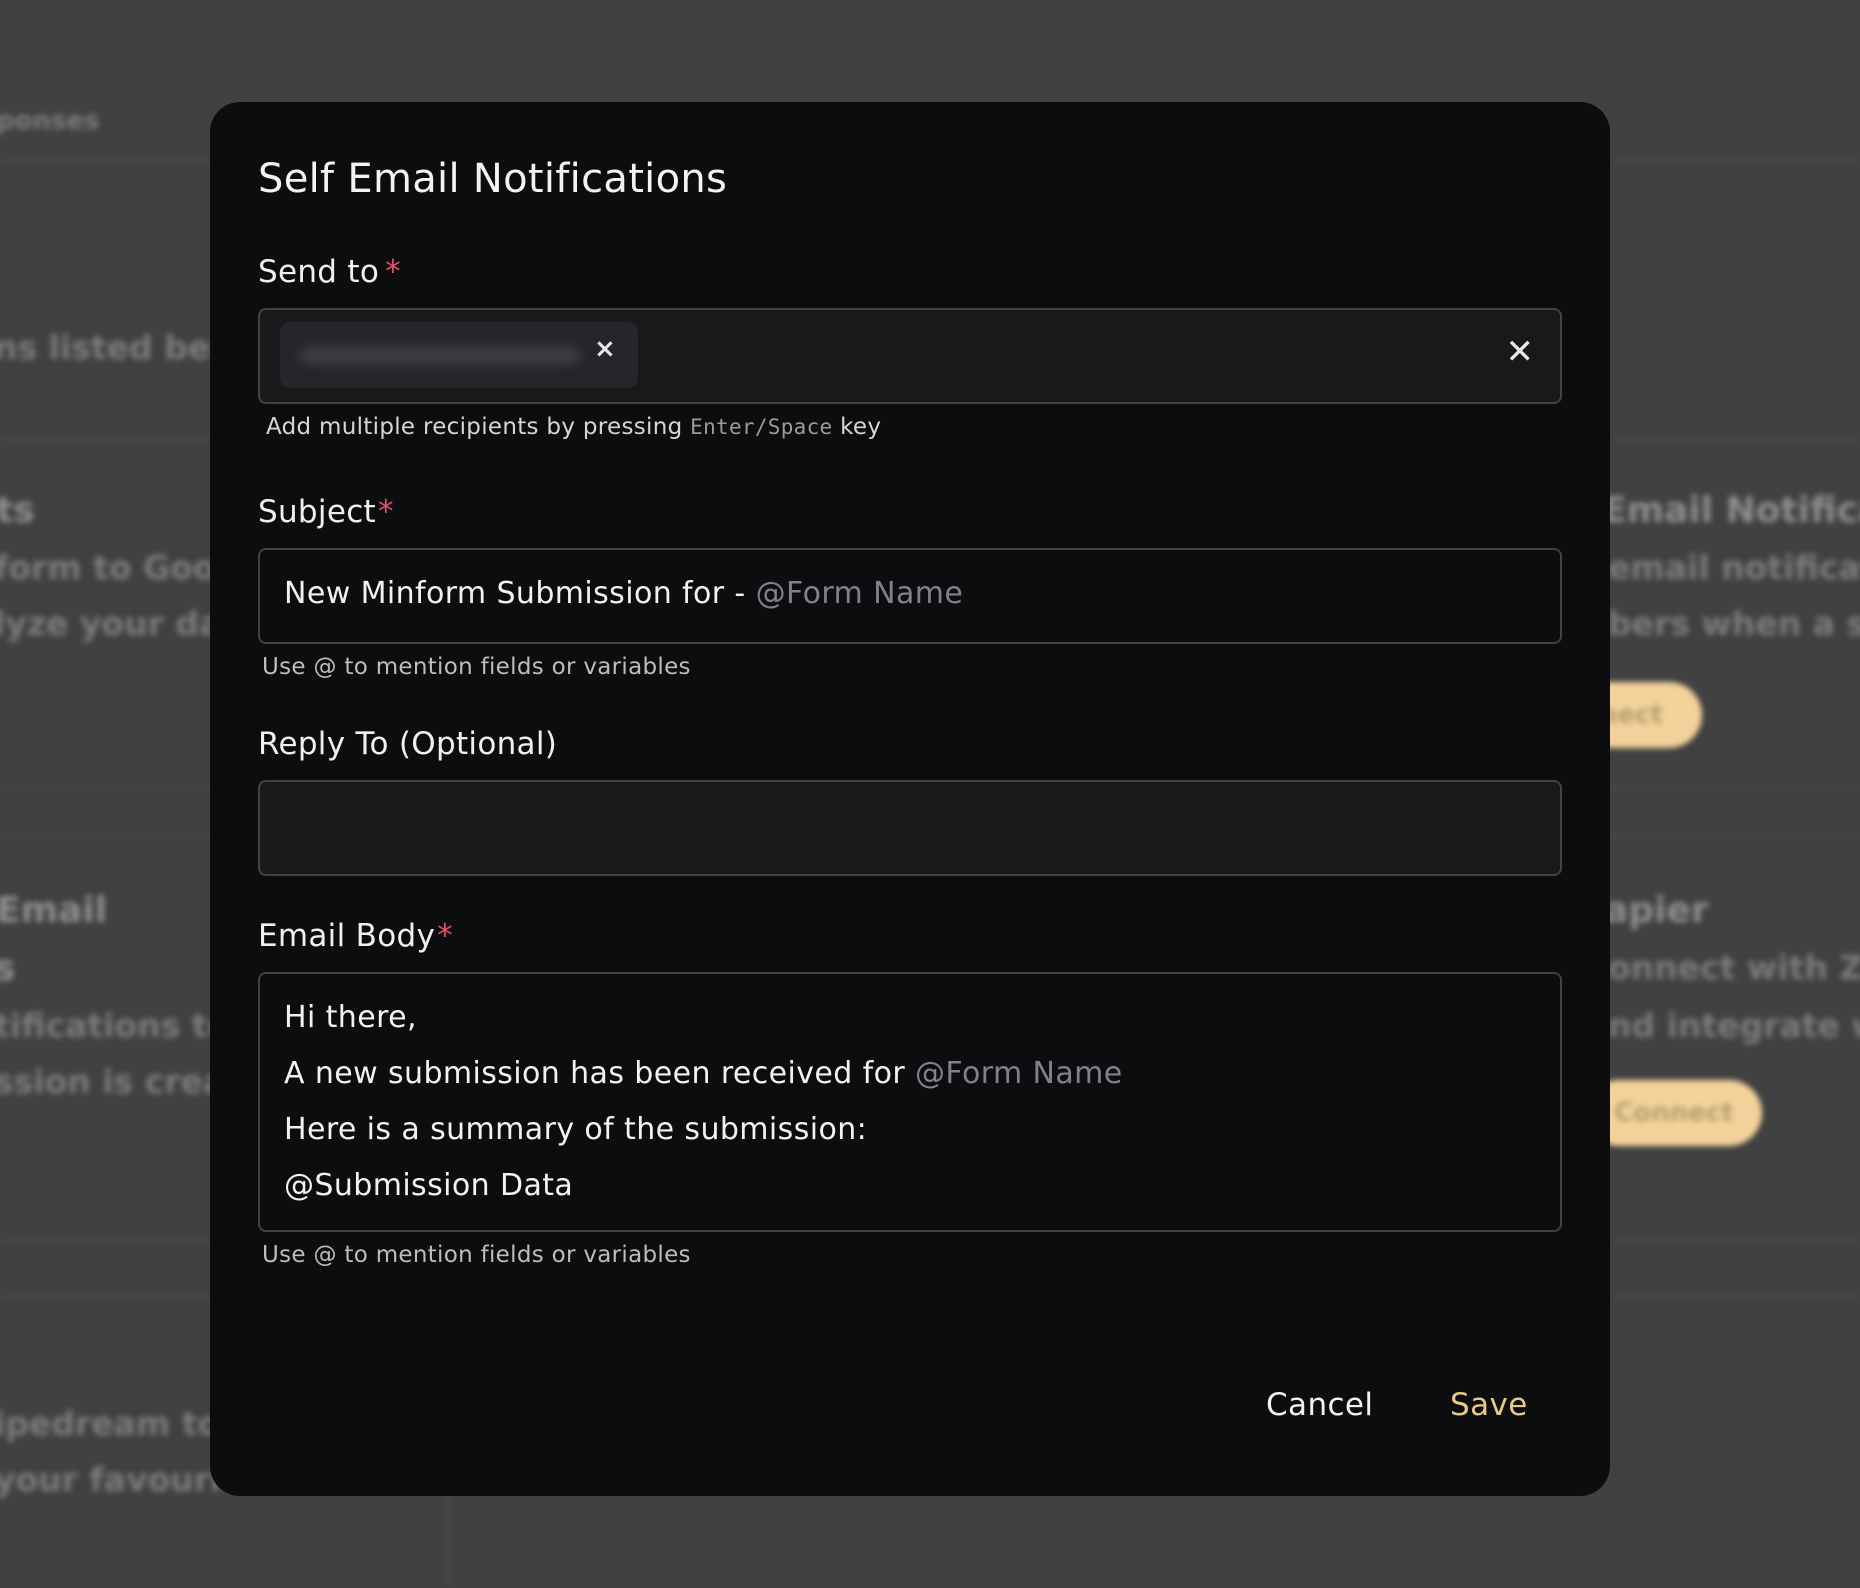  Describe the element at coordinates (1731, 510) in the screenshot. I see `bg-text: Email Notificat` at that location.